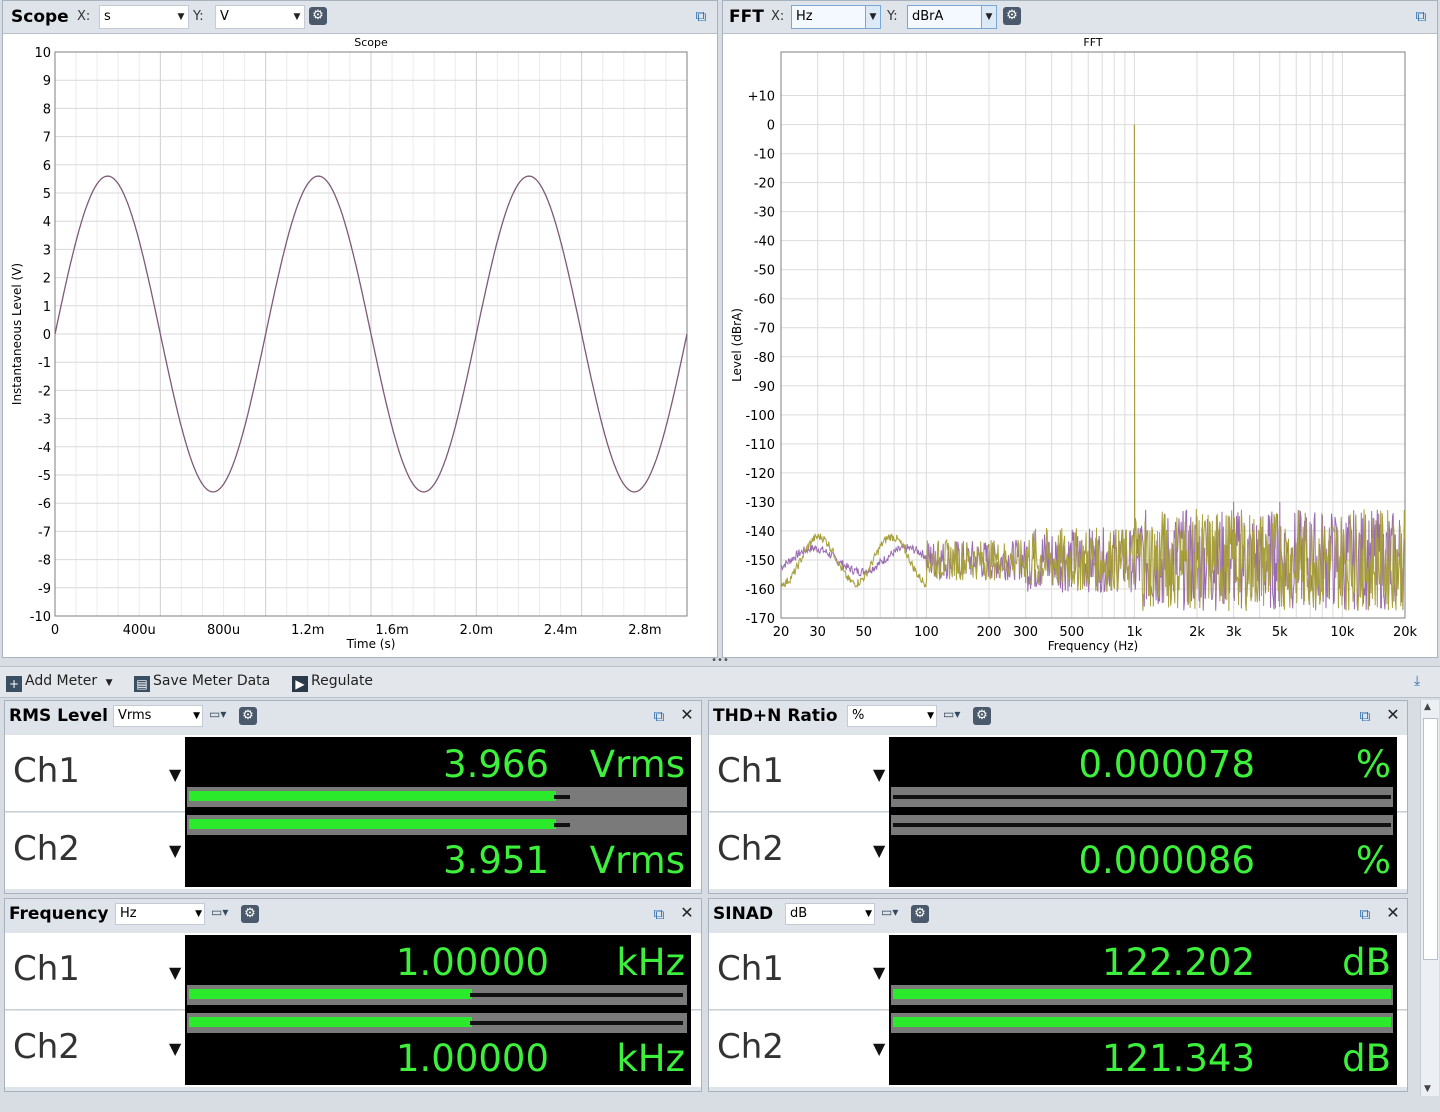 Image resolution: width=1440 pixels, height=1112 pixels. What do you see at coordinates (892, 716) in the screenshot?
I see `meter-unit-select: % ▼` at bounding box center [892, 716].